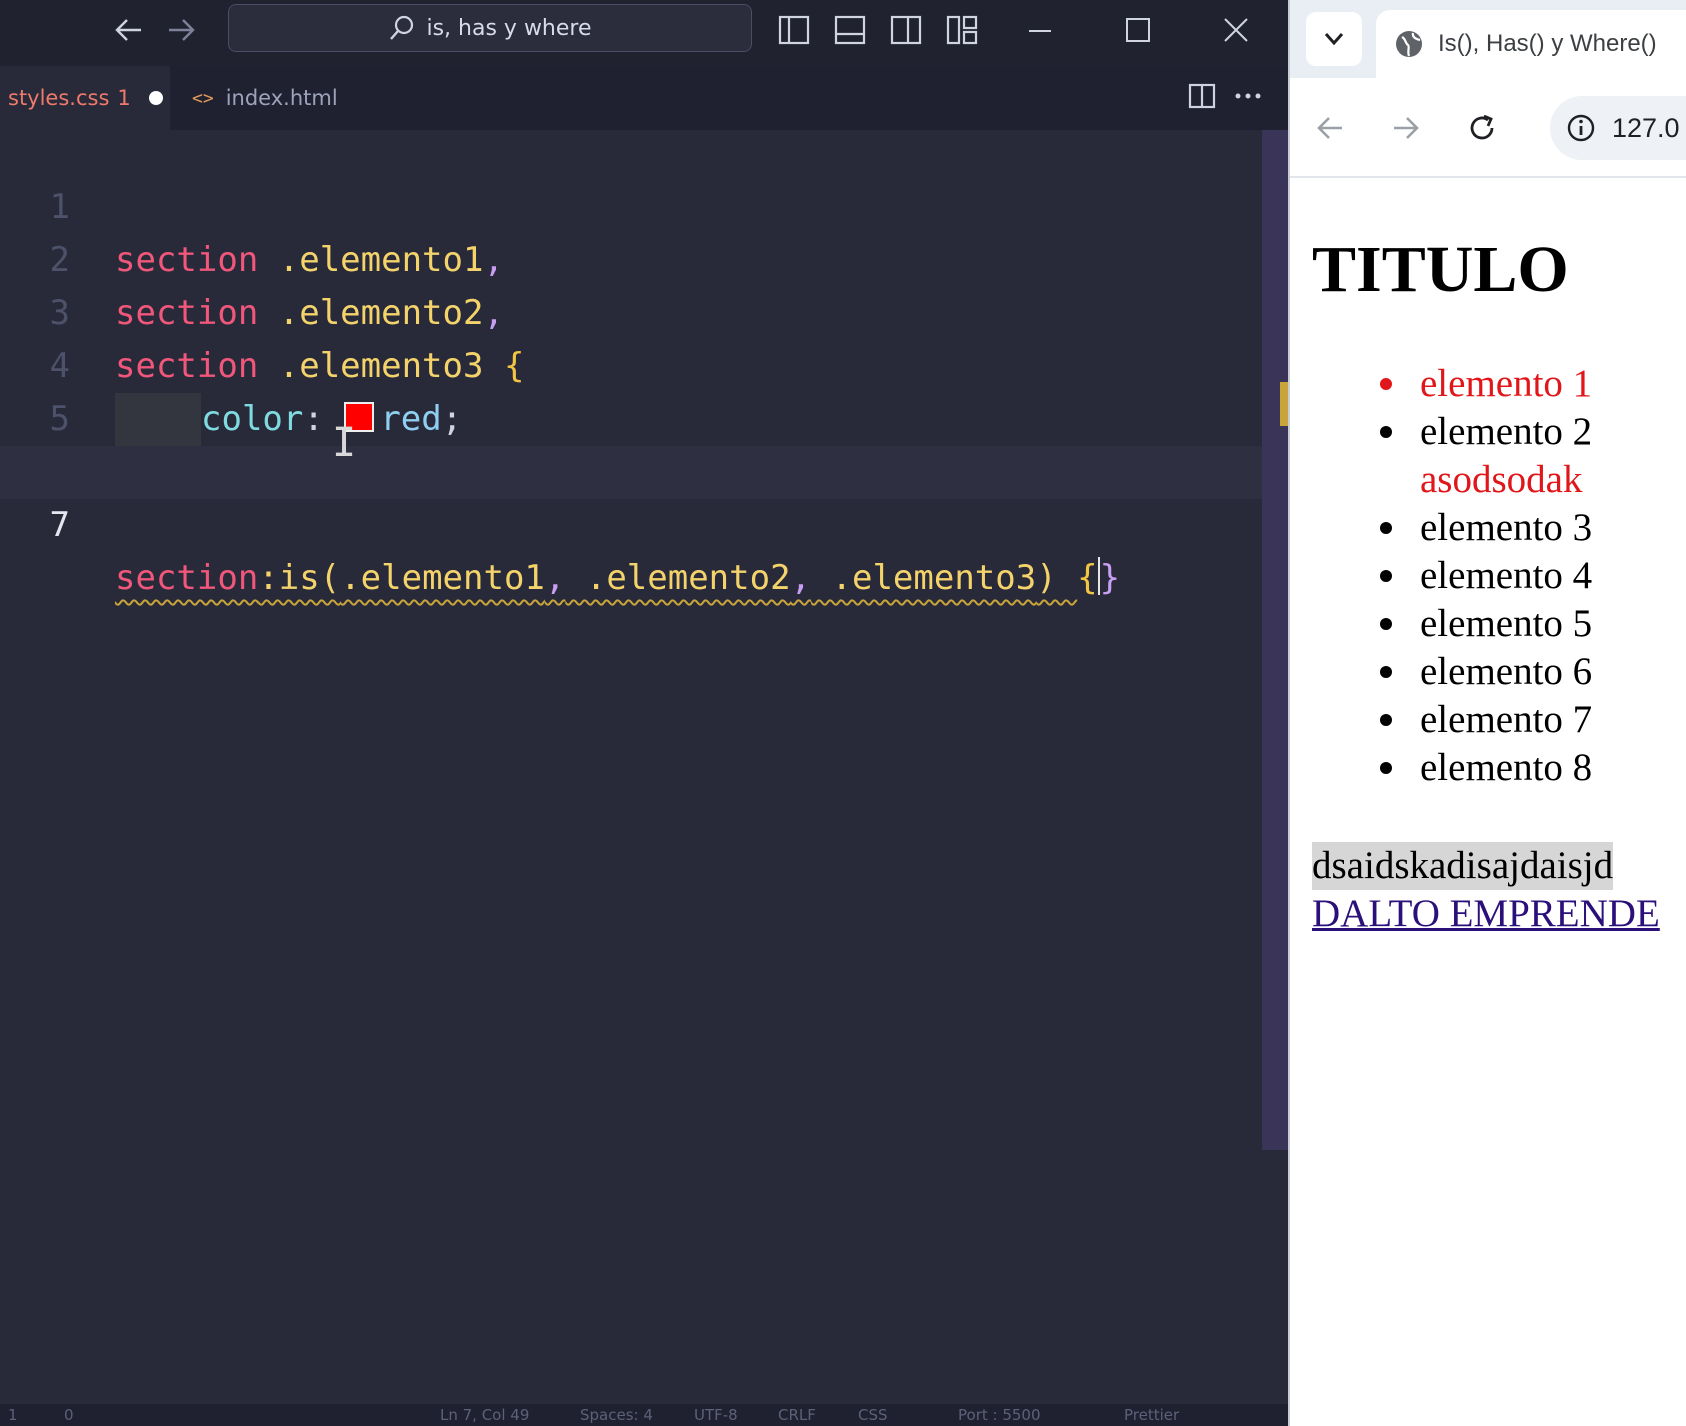  I want to click on html-file-icon: <>, so click(203, 98).